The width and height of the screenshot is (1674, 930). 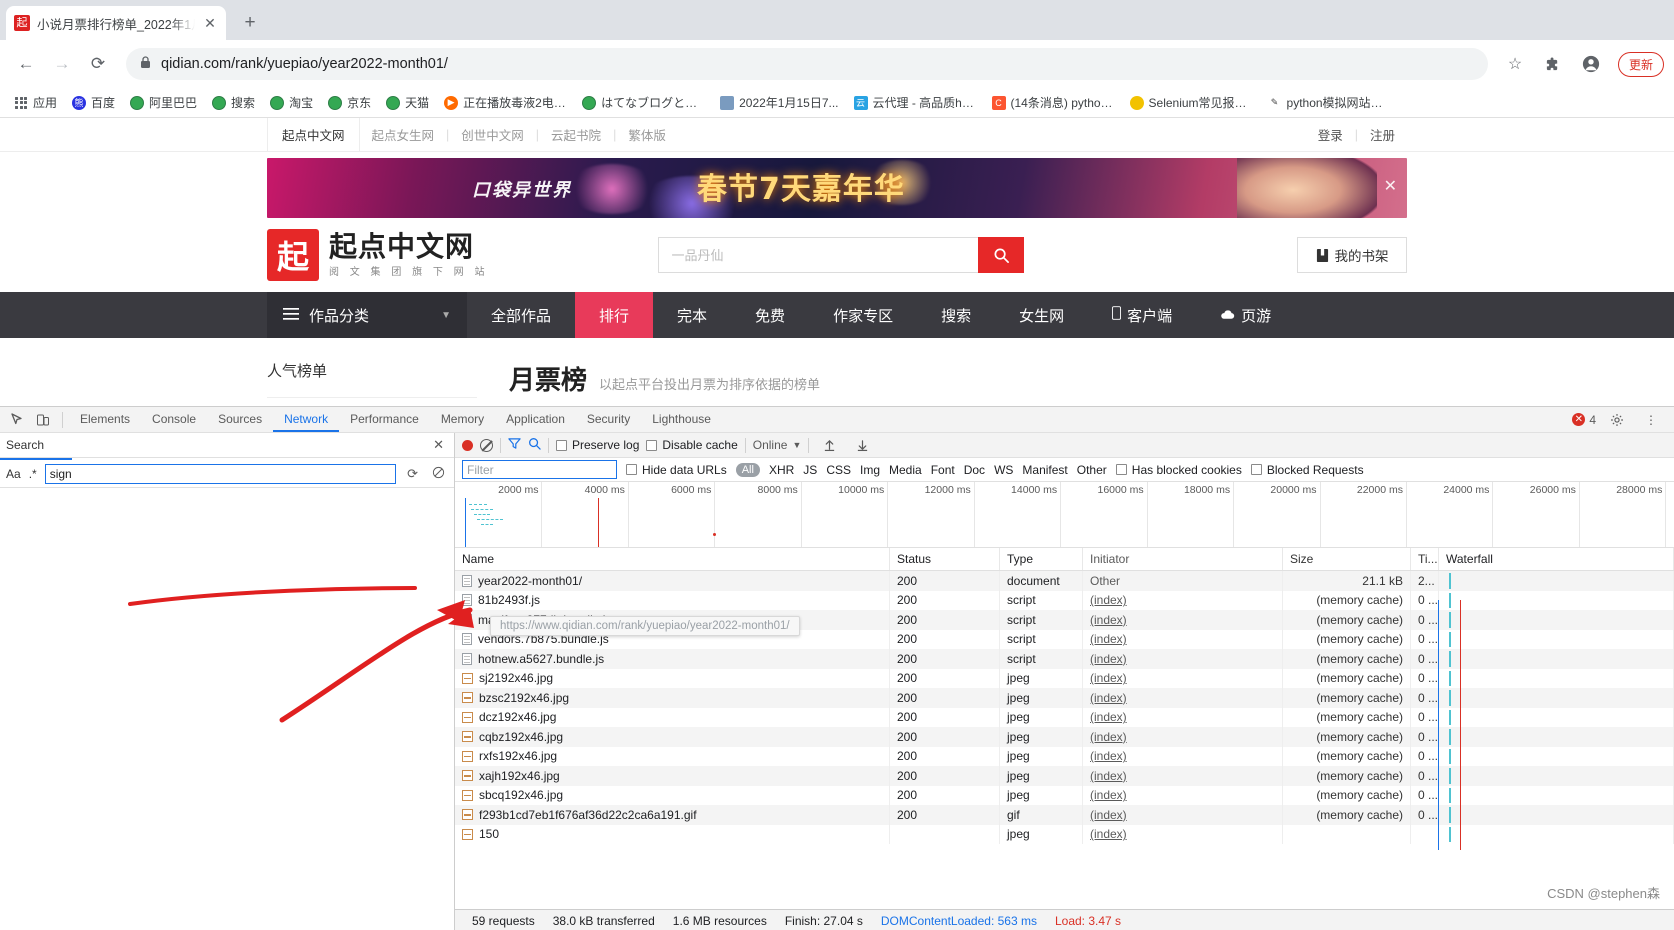 What do you see at coordinates (462, 419) in the screenshot?
I see `devtools-tab-memory: Memory` at bounding box center [462, 419].